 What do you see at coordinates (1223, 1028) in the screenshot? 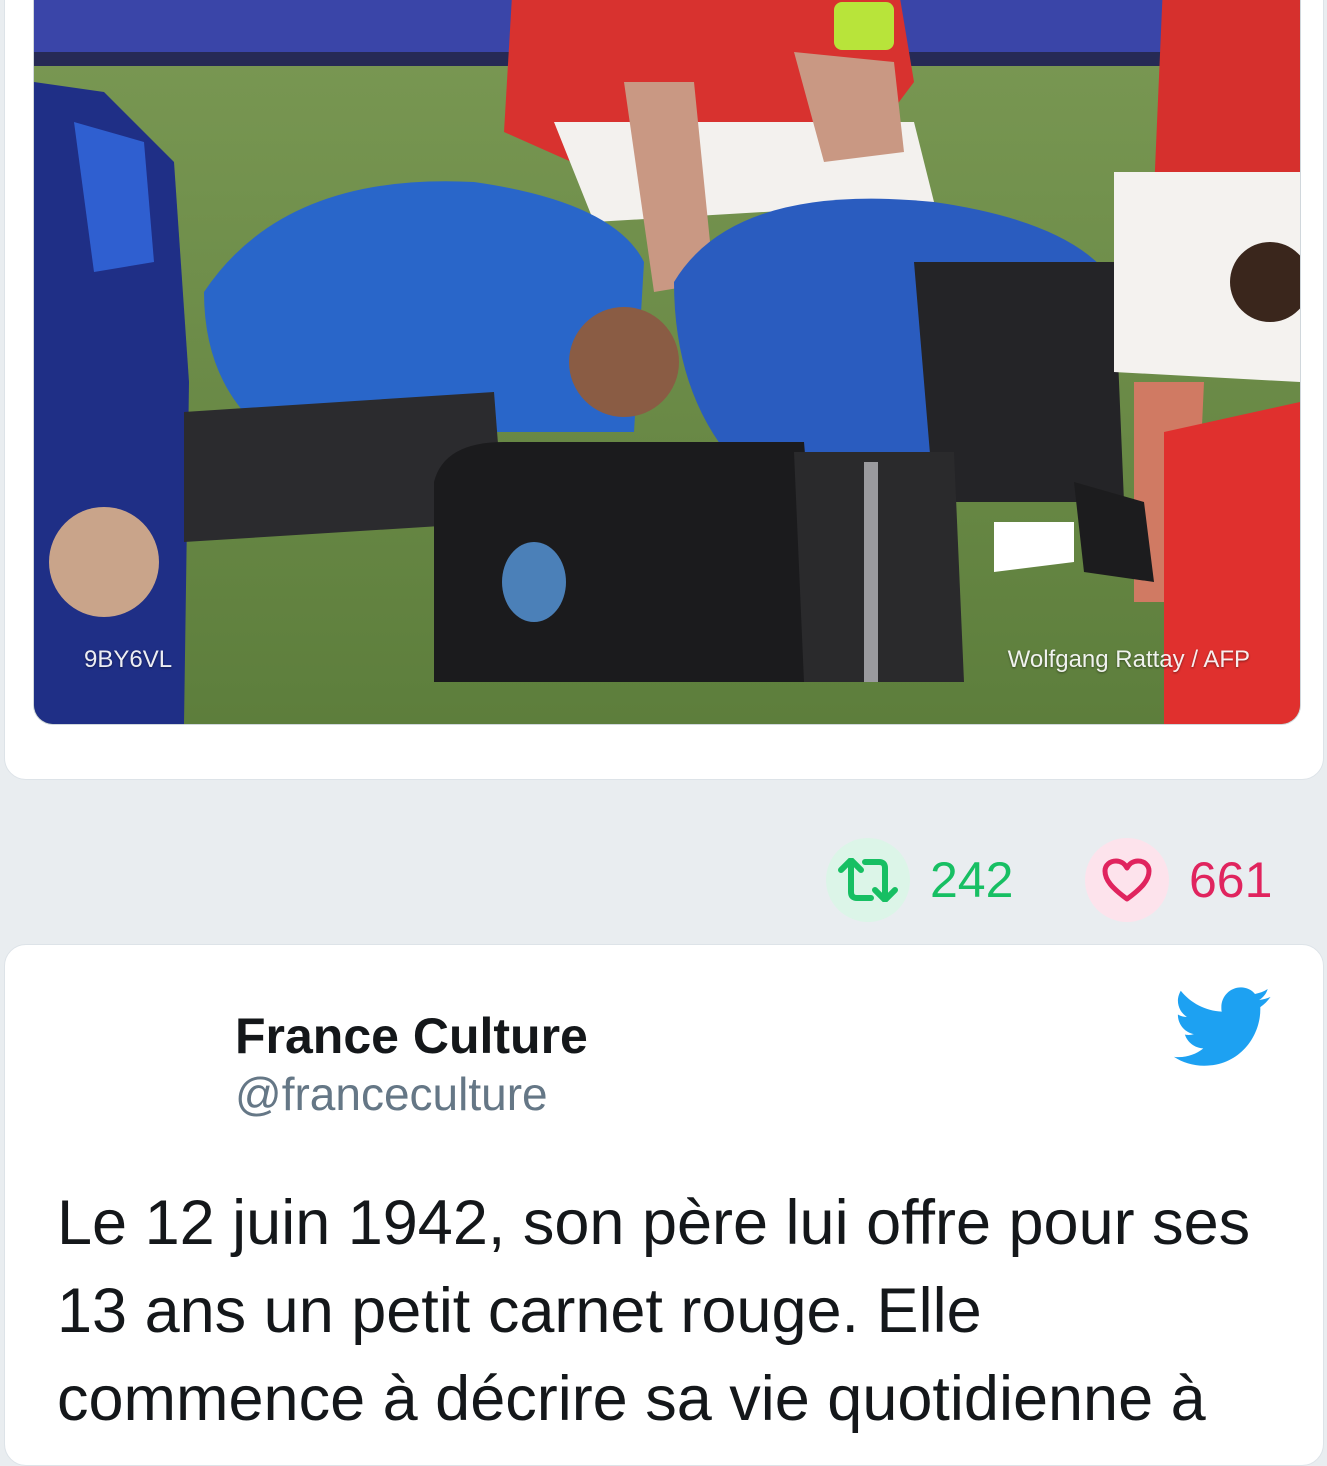
I see `twitter-bird-icon` at bounding box center [1223, 1028].